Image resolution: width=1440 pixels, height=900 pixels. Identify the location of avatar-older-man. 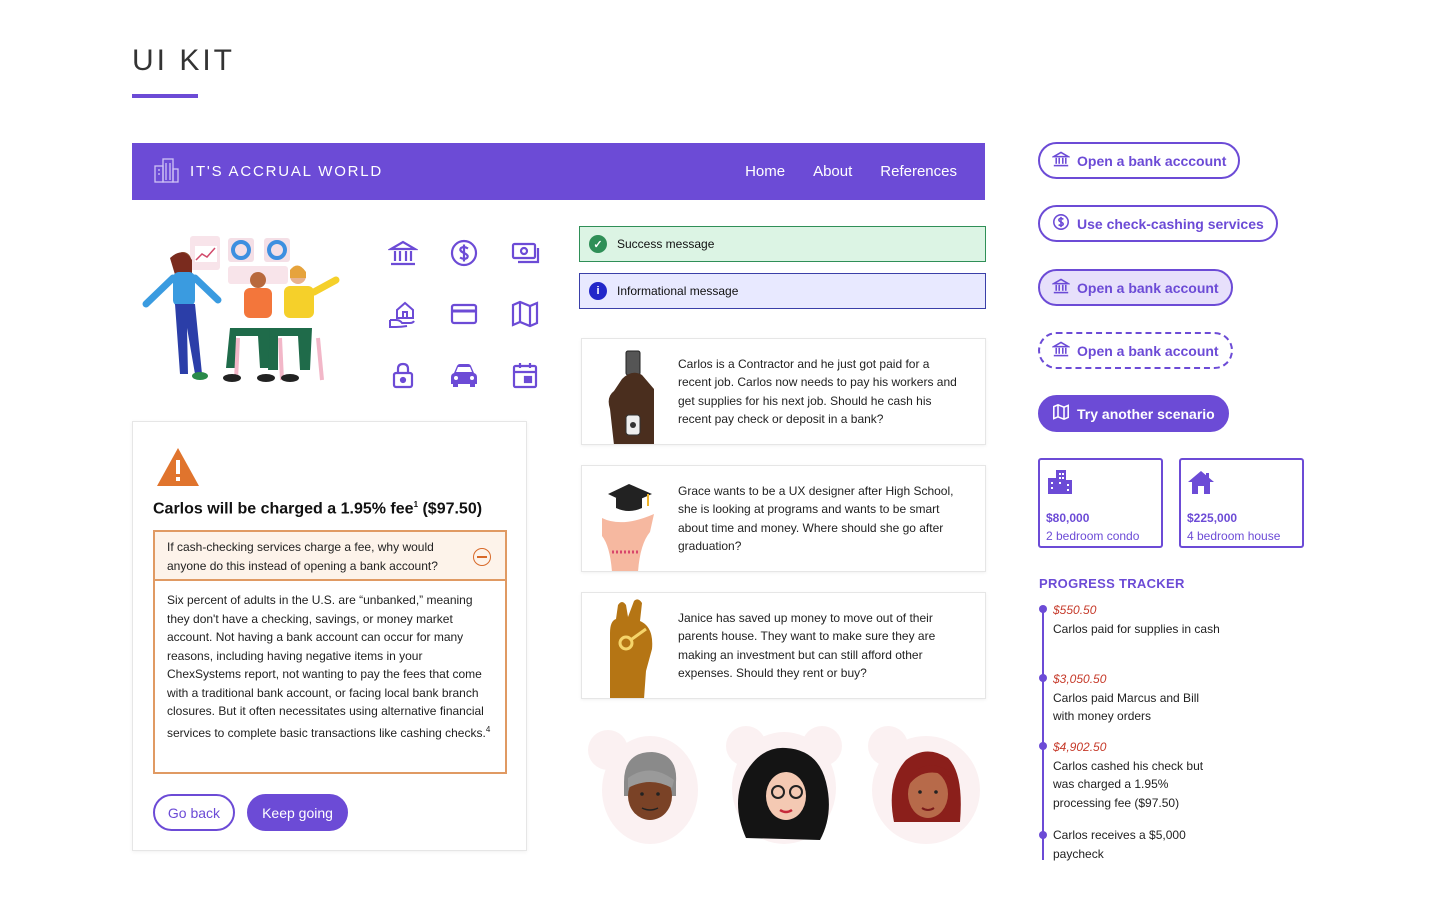
(644, 784).